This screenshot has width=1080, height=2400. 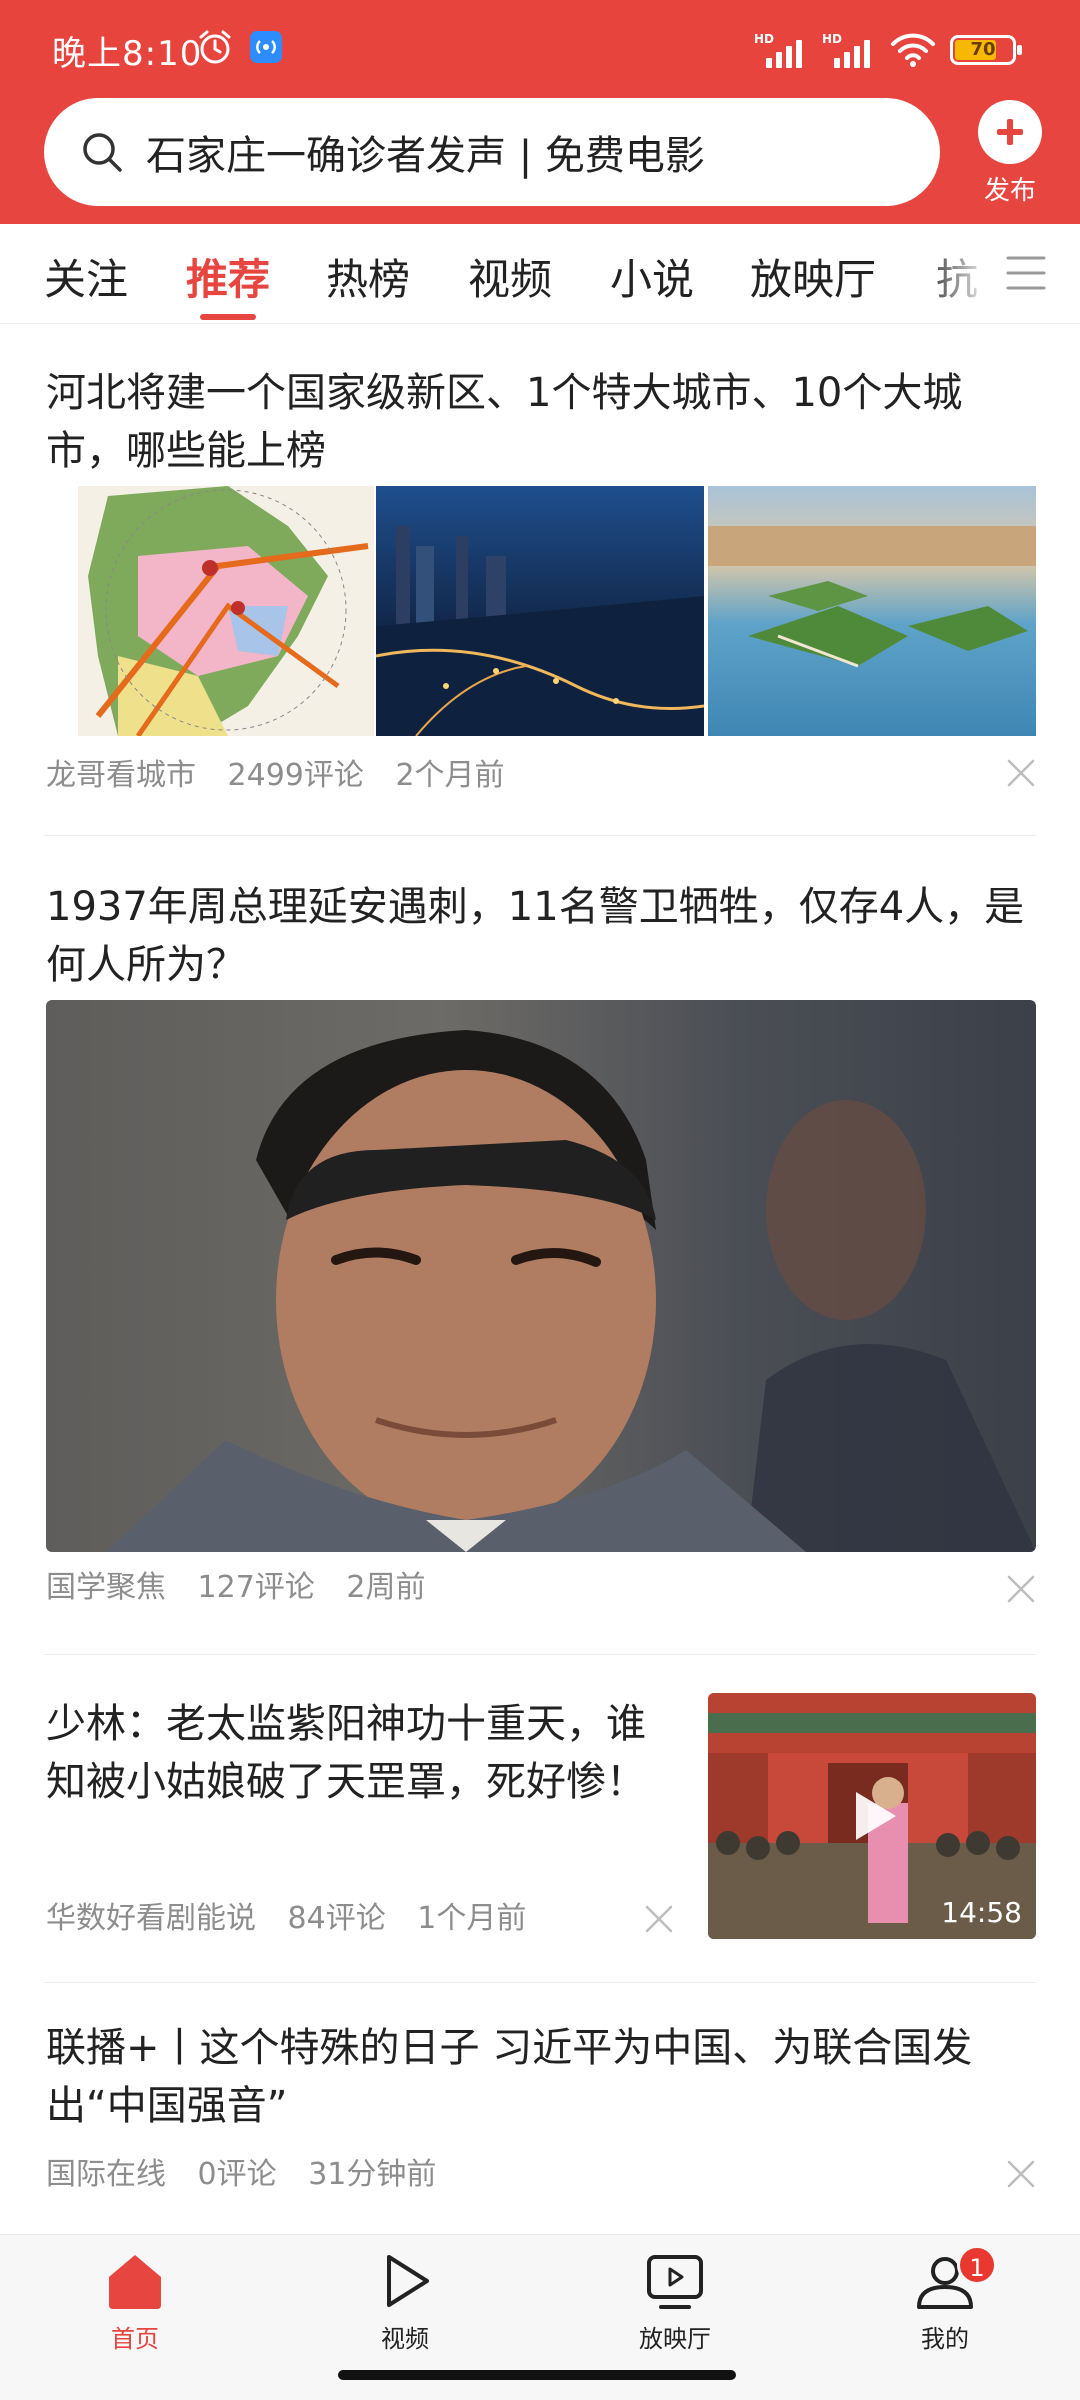 I want to click on video-thumbnail: 14:58, so click(x=872, y=1816).